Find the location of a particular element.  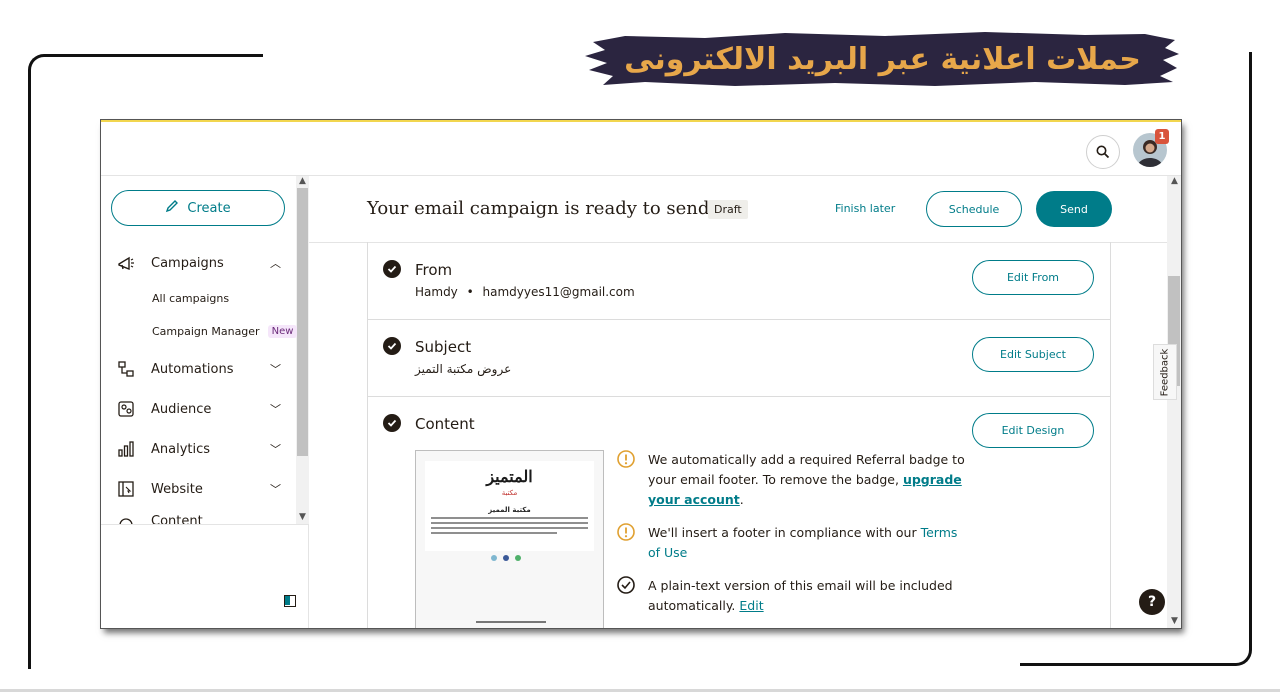

search-icon is located at coordinates (1103, 152).